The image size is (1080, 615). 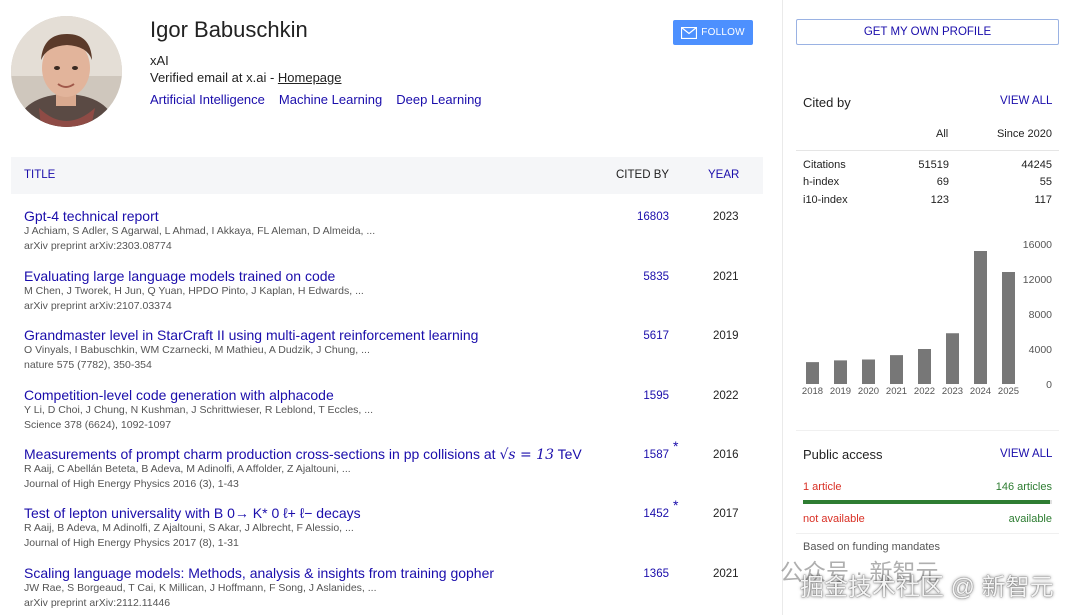 I want to click on stat-label: h-index, so click(x=821, y=182).